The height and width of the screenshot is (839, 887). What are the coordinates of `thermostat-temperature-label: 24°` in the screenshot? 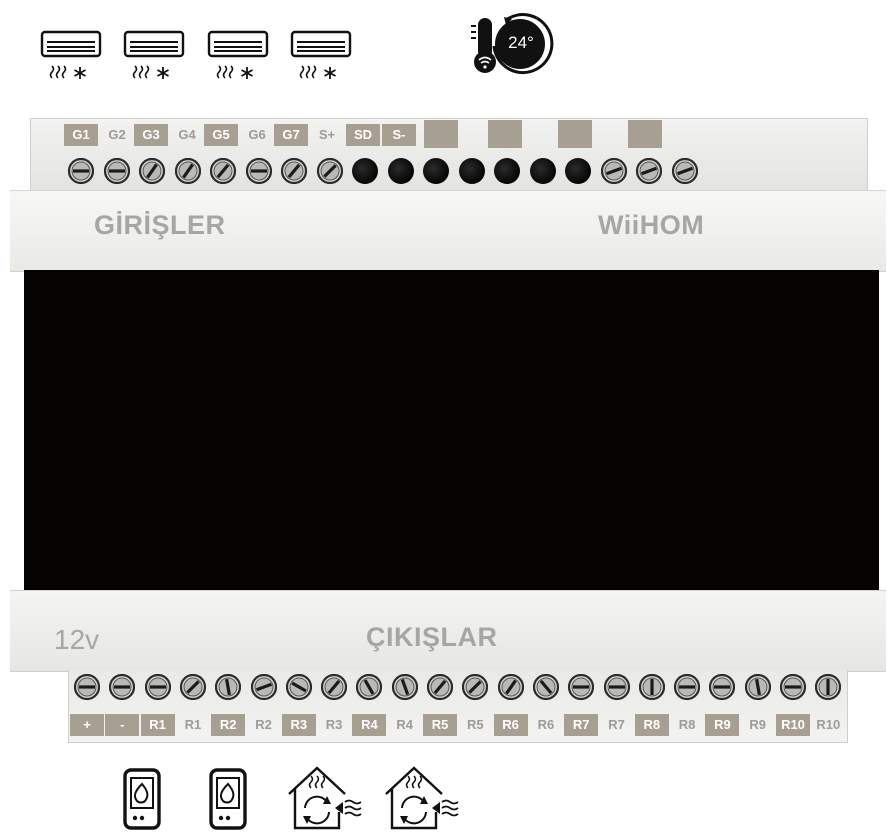 It's located at (521, 42).